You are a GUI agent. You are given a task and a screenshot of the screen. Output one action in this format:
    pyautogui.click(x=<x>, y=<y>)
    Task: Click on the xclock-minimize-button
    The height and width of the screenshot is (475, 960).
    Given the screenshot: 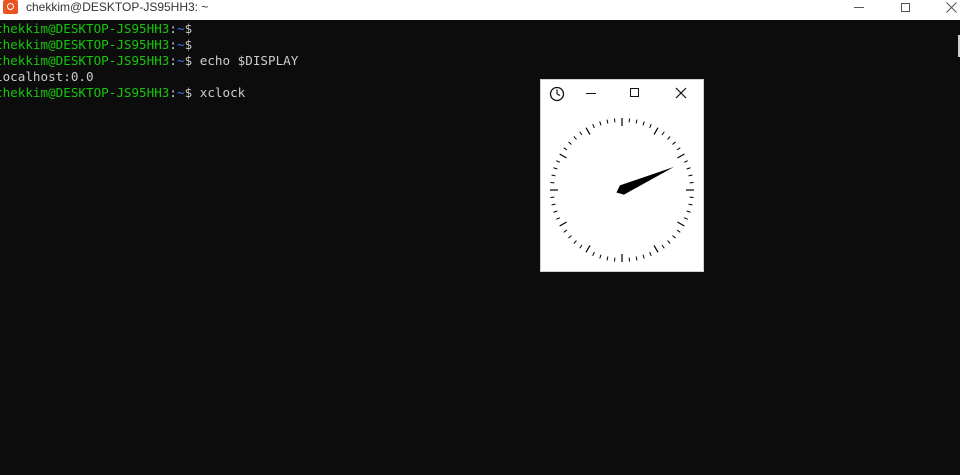 What is the action you would take?
    pyautogui.click(x=591, y=94)
    